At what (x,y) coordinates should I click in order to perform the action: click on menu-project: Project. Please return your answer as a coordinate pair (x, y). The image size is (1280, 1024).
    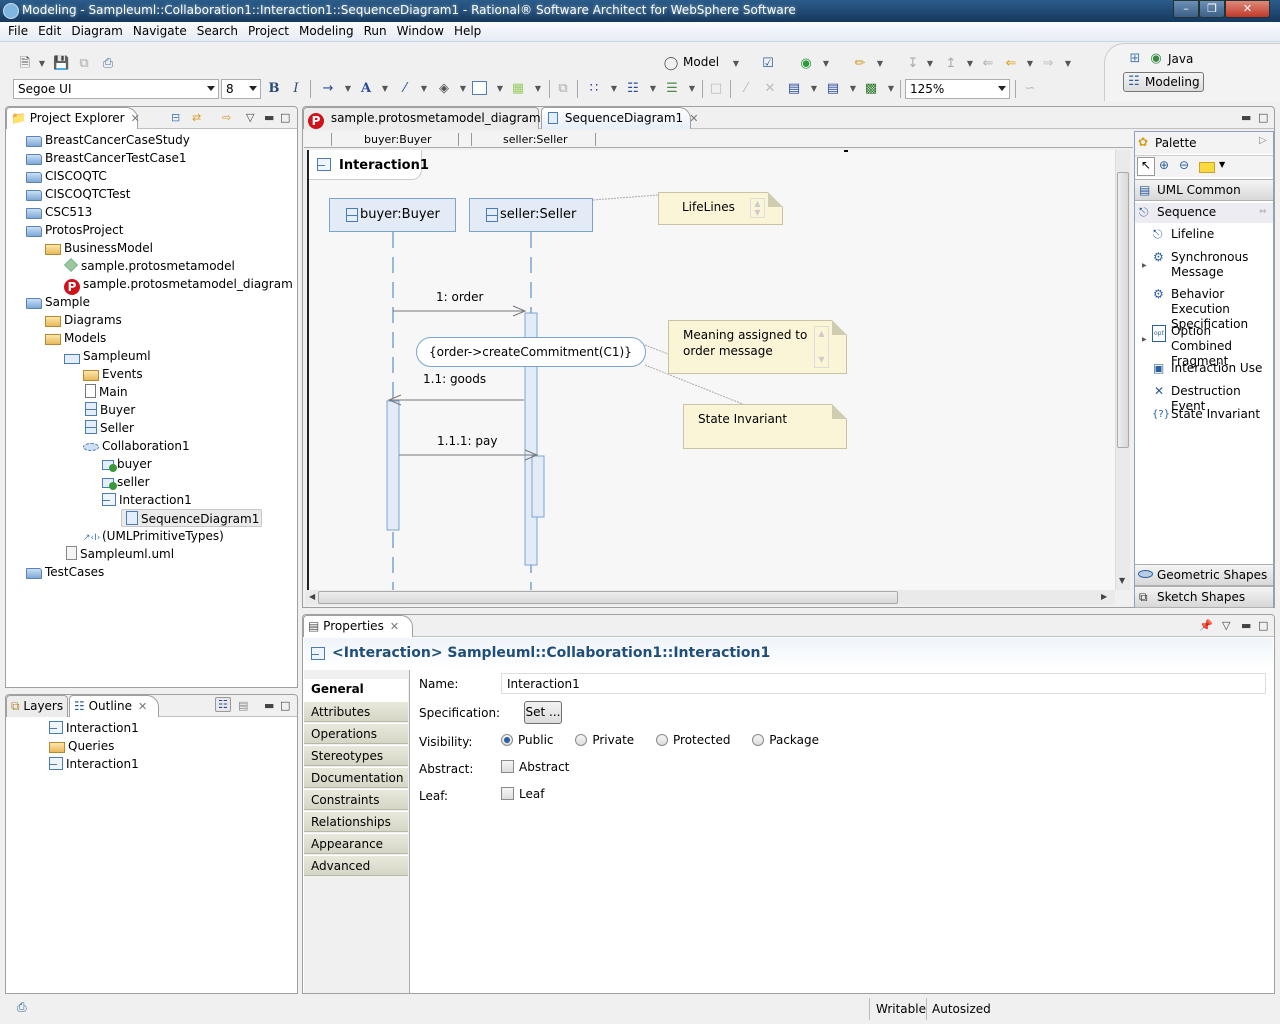
    Looking at the image, I should click on (268, 30).